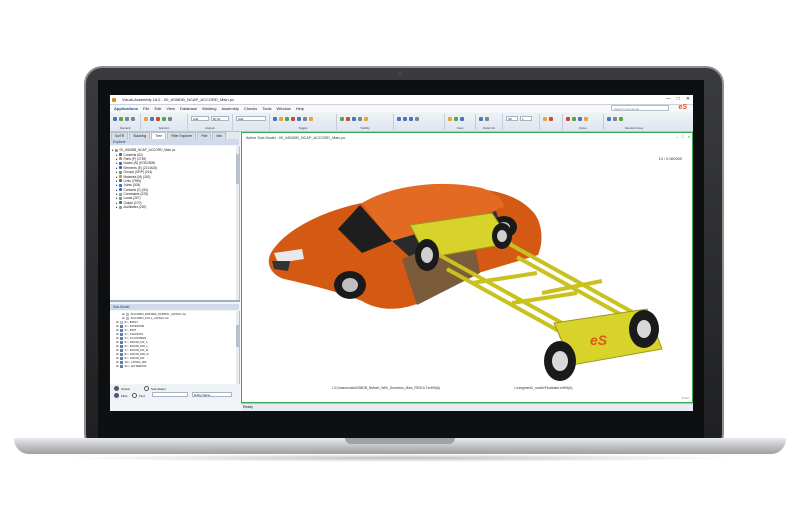 Image resolution: width=800 pixels, height=511 pixels. What do you see at coordinates (405, 119) in the screenshot?
I see `view-top-icon` at bounding box center [405, 119].